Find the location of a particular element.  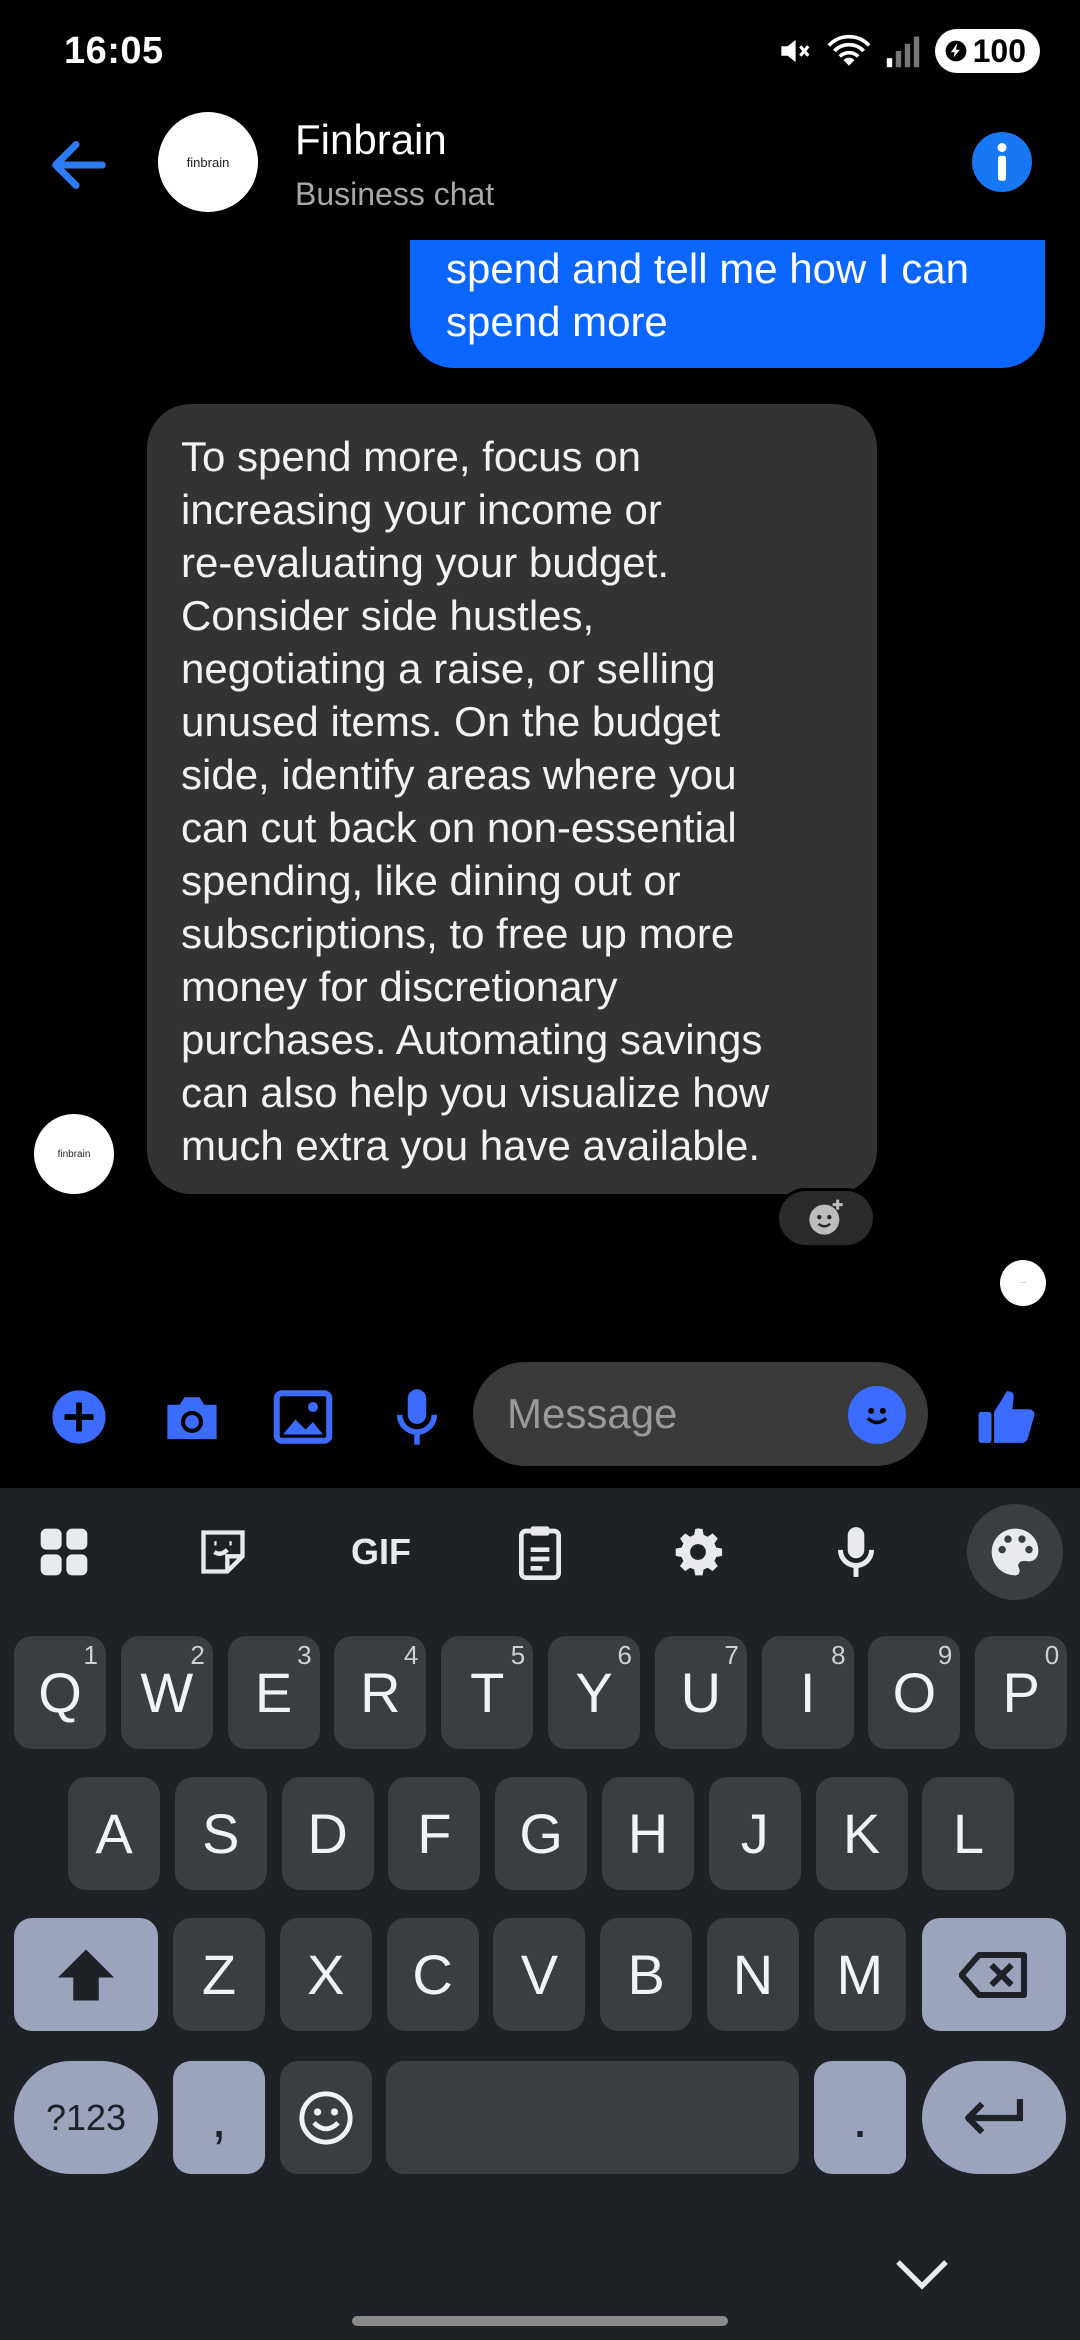

voice-button is located at coordinates (417, 1417).